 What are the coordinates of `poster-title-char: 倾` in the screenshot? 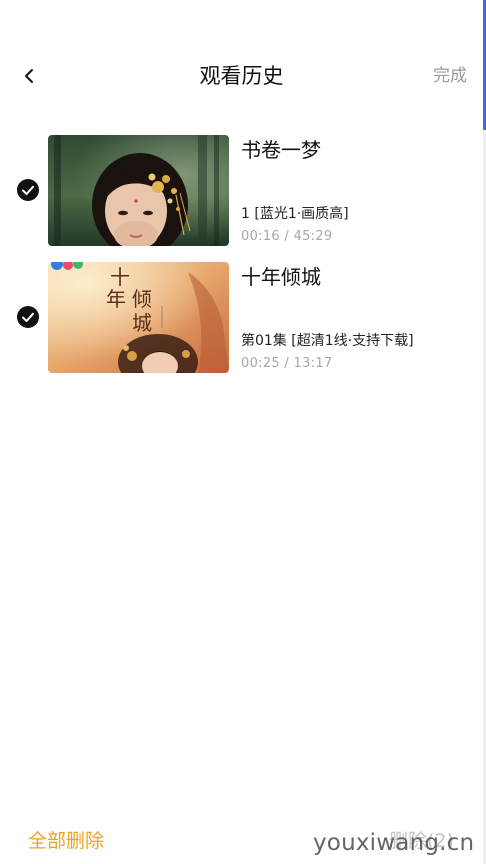 It's located at (142, 299).